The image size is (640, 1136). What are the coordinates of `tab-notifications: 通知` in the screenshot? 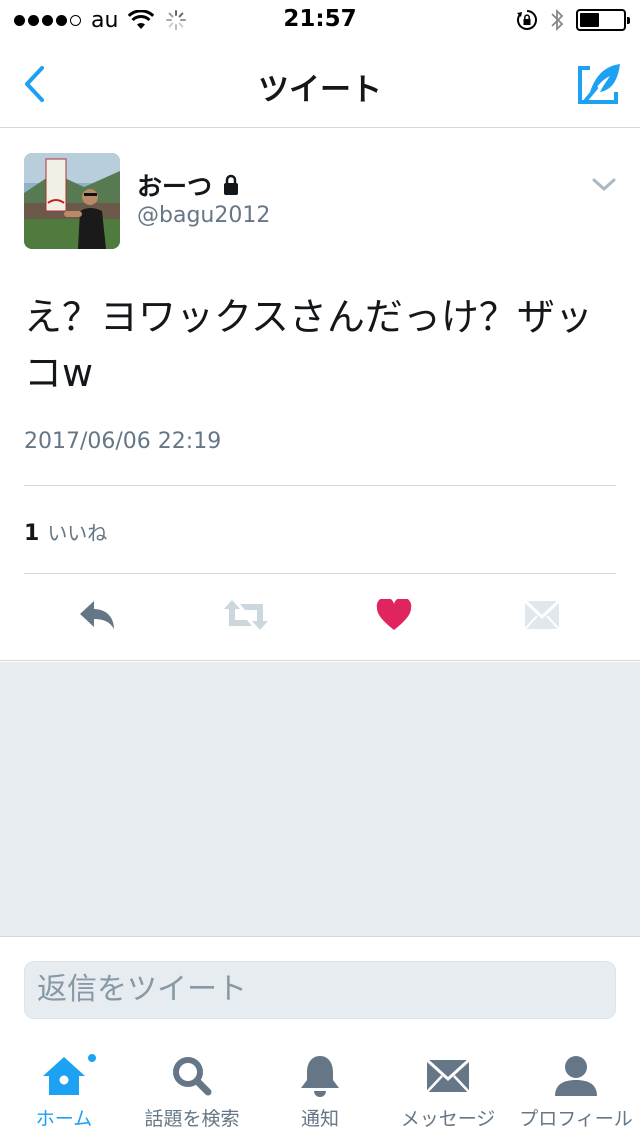 It's located at (320, 1086).